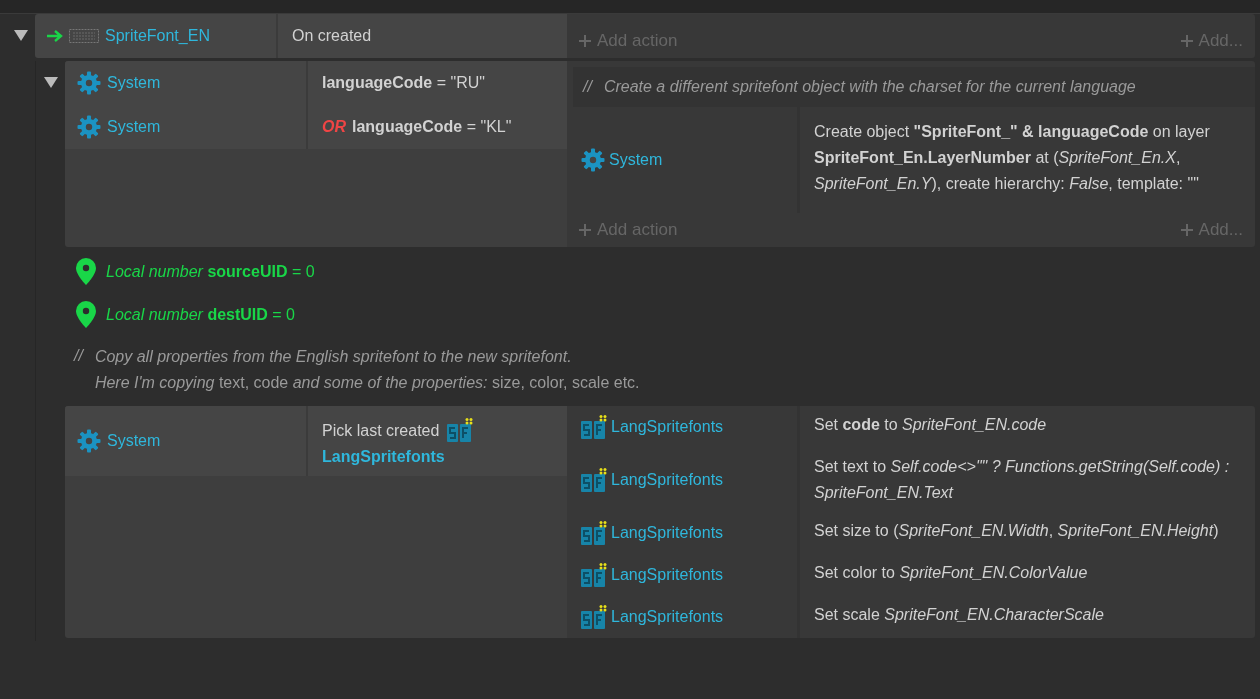  I want to click on condition-text: languageCode = "RU", so click(403, 83).